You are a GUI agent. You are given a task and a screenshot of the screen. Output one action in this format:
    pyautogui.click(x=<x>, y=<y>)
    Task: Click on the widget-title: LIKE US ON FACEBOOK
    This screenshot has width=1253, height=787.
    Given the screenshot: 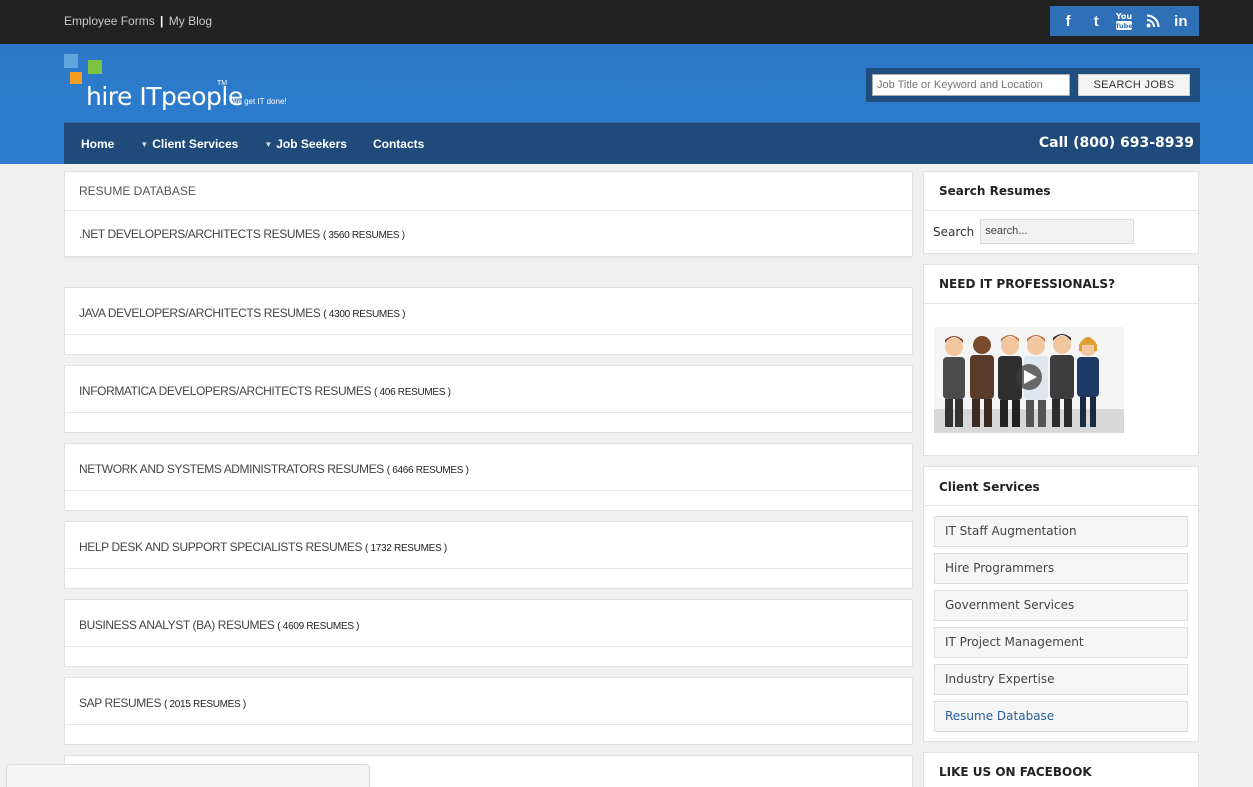 What is the action you would take?
    pyautogui.click(x=1015, y=772)
    